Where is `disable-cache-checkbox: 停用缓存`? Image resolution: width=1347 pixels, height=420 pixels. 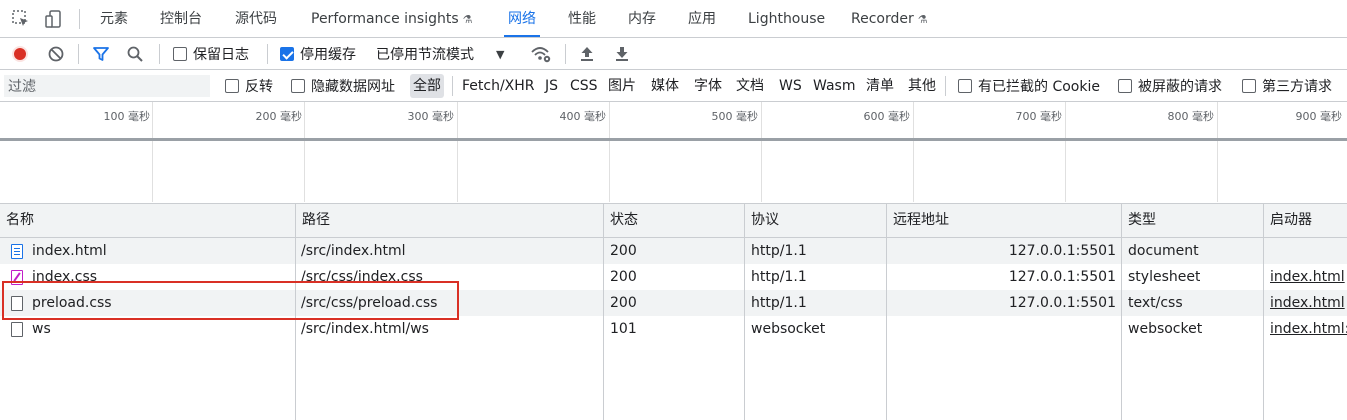 disable-cache-checkbox: 停用缓存 is located at coordinates (318, 54).